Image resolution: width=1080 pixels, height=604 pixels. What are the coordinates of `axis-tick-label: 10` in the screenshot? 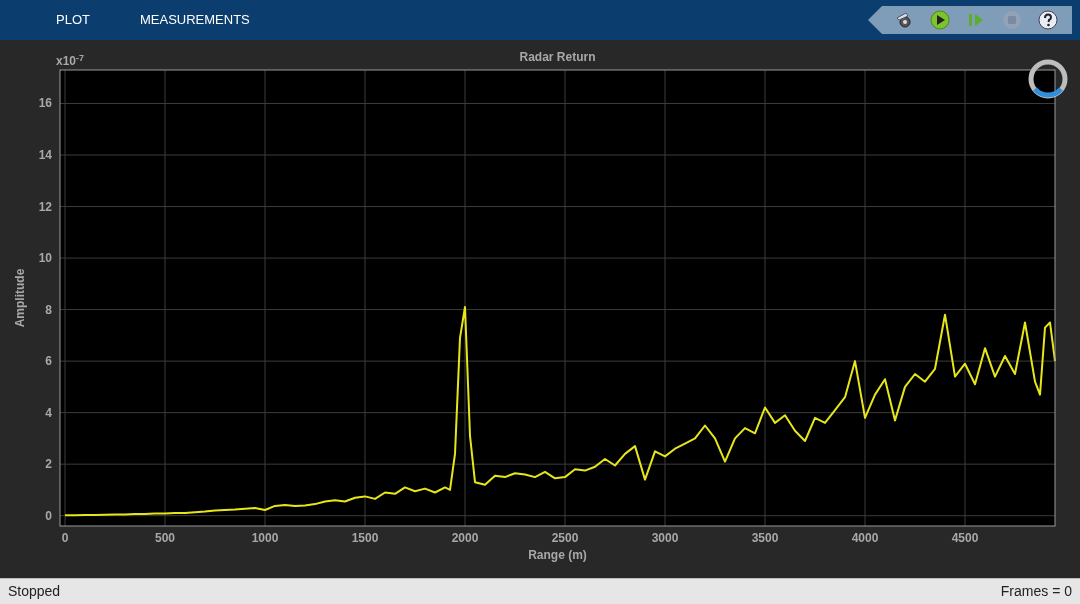 It's located at (45, 258).